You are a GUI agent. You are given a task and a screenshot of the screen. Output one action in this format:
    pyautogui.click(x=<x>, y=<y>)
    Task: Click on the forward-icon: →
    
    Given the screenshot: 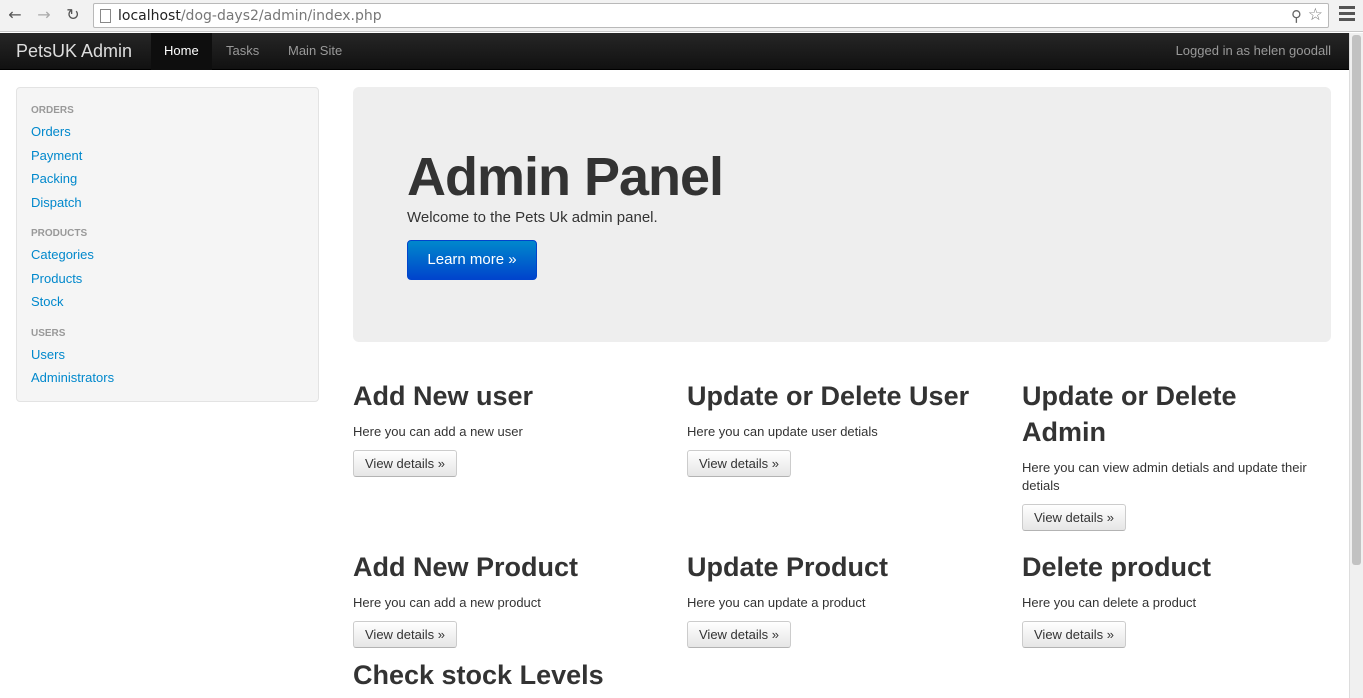 What is the action you would take?
    pyautogui.click(x=44, y=15)
    